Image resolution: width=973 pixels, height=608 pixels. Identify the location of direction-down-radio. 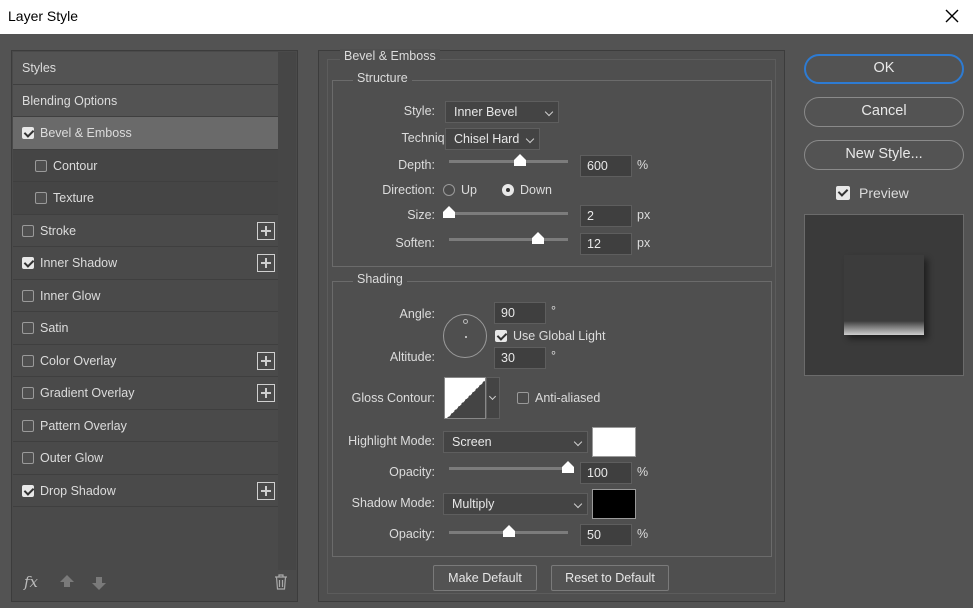
(508, 190).